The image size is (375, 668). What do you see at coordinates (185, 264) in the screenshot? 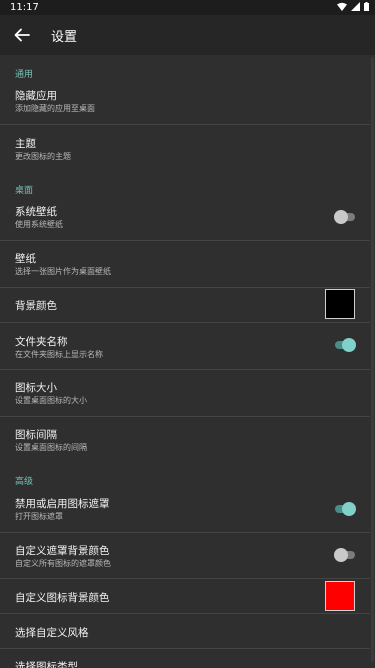
I see `setting-wallpaper: 壁纸 选择一张图片作为桌面壁纸` at bounding box center [185, 264].